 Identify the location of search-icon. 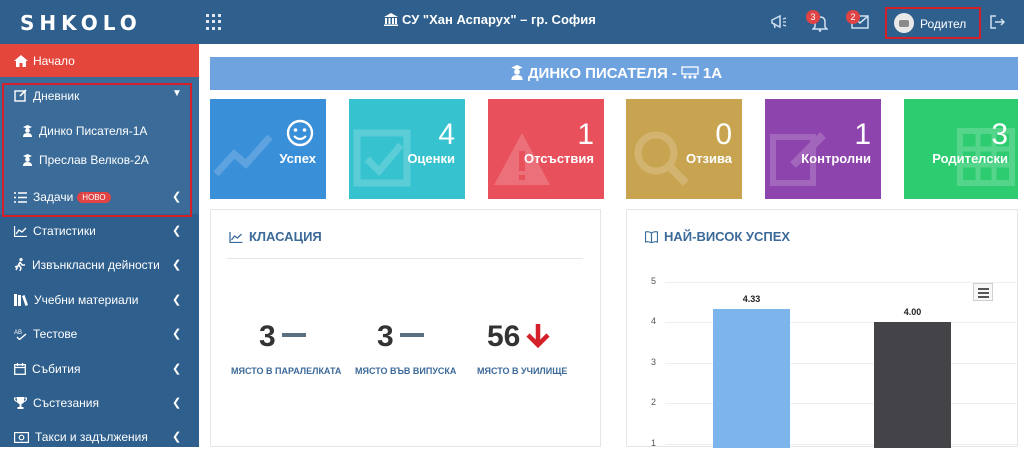
(661, 158).